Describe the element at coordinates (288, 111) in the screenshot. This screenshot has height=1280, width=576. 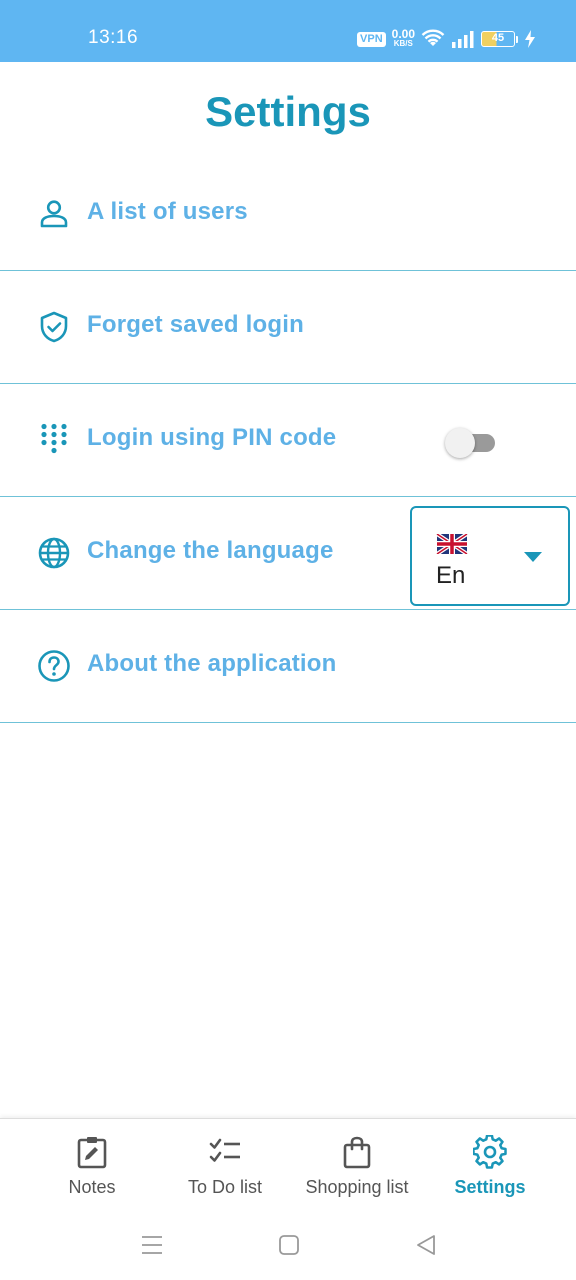
I see `page-title: Settings` at that location.